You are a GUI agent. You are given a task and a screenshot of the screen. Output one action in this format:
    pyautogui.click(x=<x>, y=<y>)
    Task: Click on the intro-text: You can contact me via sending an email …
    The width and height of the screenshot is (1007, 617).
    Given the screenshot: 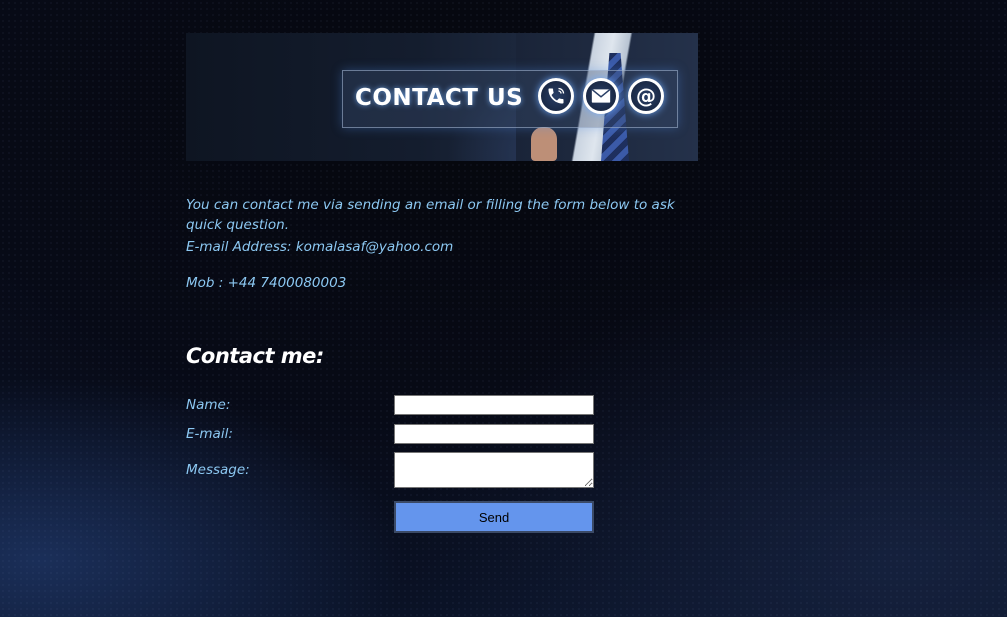 What is the action you would take?
    pyautogui.click(x=430, y=214)
    